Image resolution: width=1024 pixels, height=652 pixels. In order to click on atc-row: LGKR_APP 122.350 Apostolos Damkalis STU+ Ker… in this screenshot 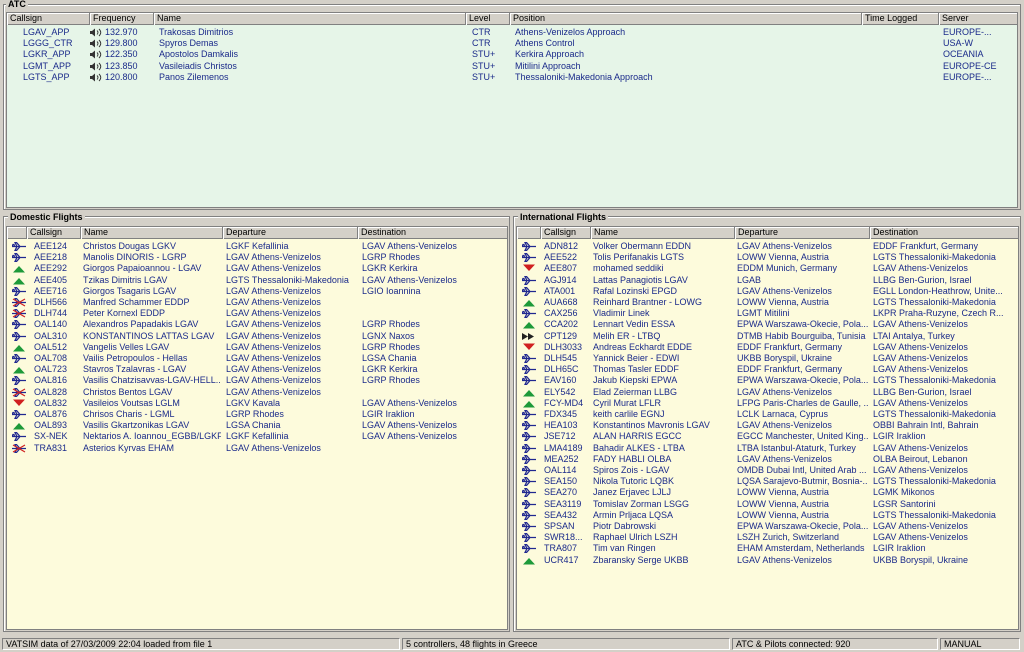, I will do `click(512, 54)`.